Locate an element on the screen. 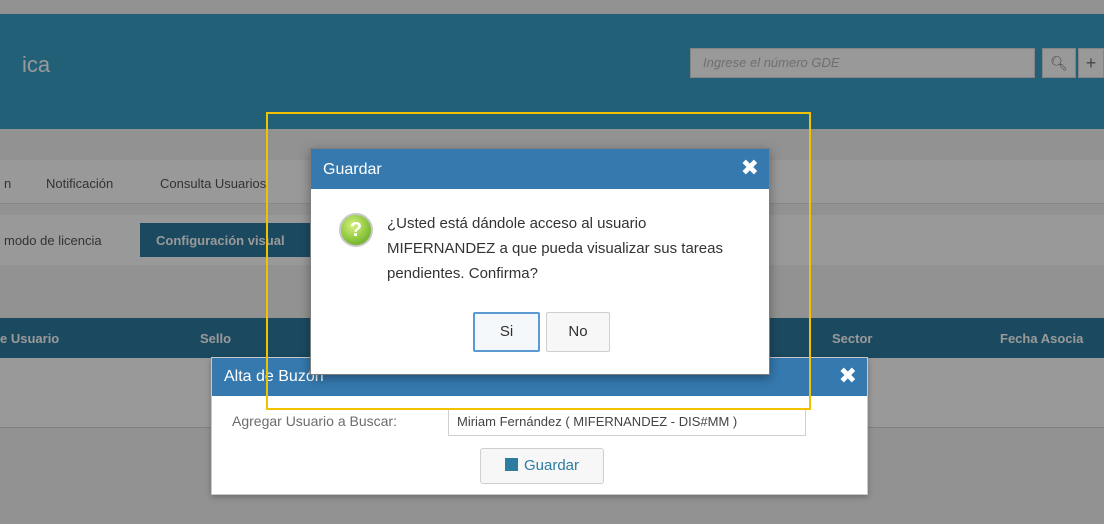 The height and width of the screenshot is (524, 1104). floppy-disk-icon is located at coordinates (511, 464).